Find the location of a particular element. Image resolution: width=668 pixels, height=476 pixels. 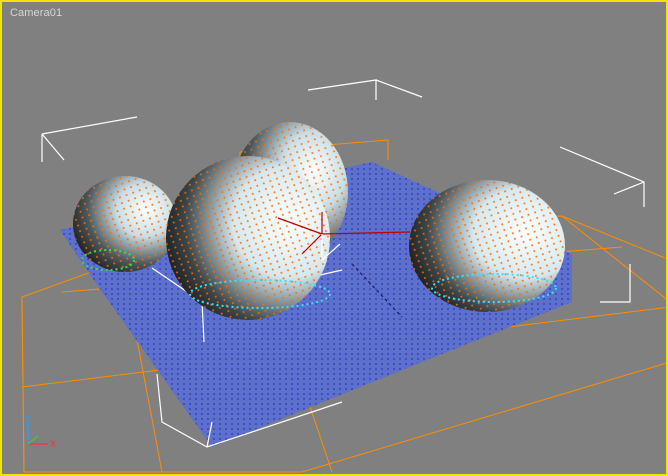

x-axis-label: X is located at coordinates (53, 444).